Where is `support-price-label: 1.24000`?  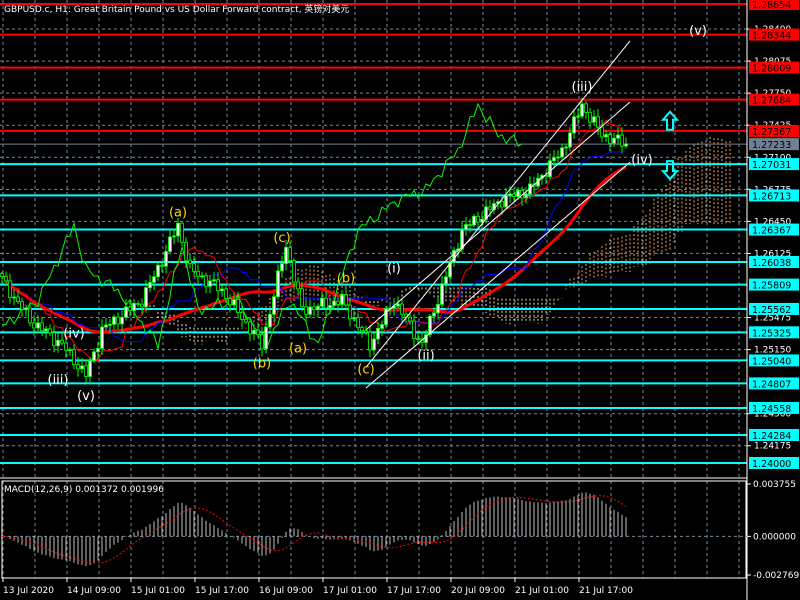
support-price-label: 1.24000 is located at coordinates (771, 464).